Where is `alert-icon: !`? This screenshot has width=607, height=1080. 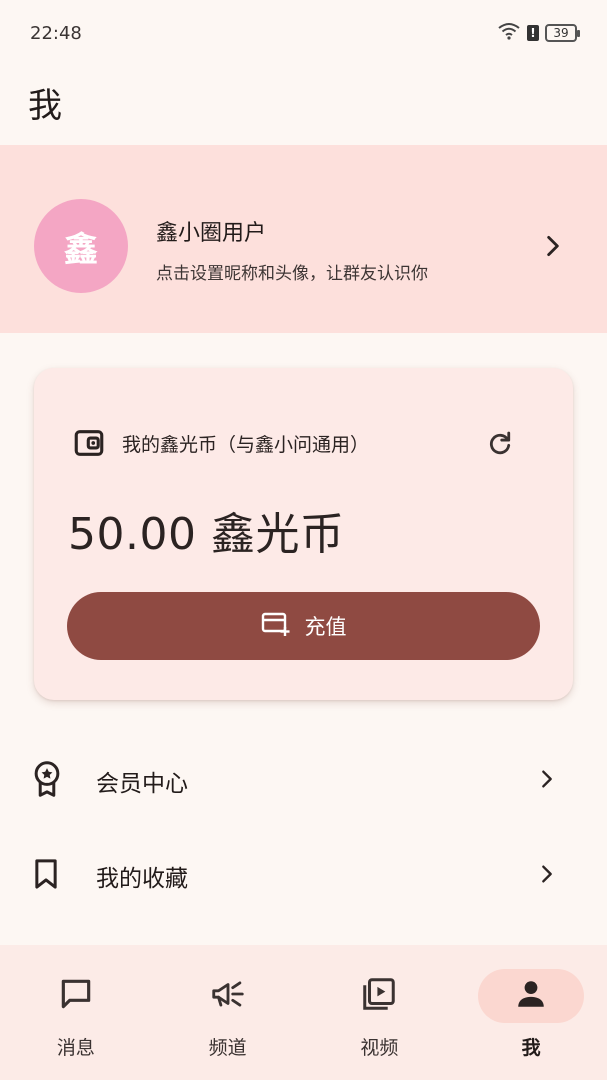 alert-icon: ! is located at coordinates (533, 33).